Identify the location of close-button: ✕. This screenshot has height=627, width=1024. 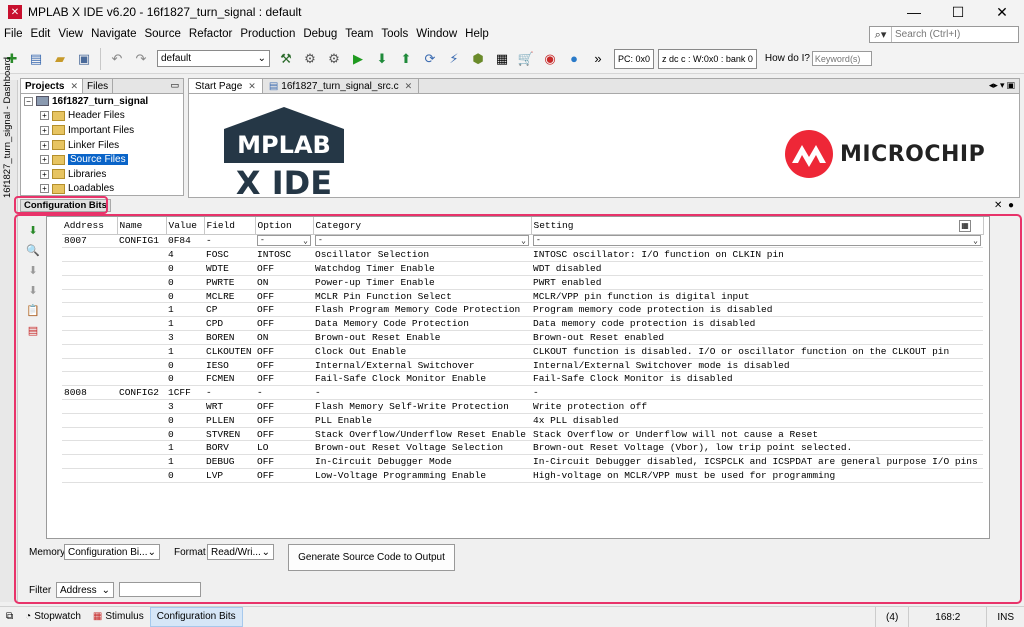
(1002, 12).